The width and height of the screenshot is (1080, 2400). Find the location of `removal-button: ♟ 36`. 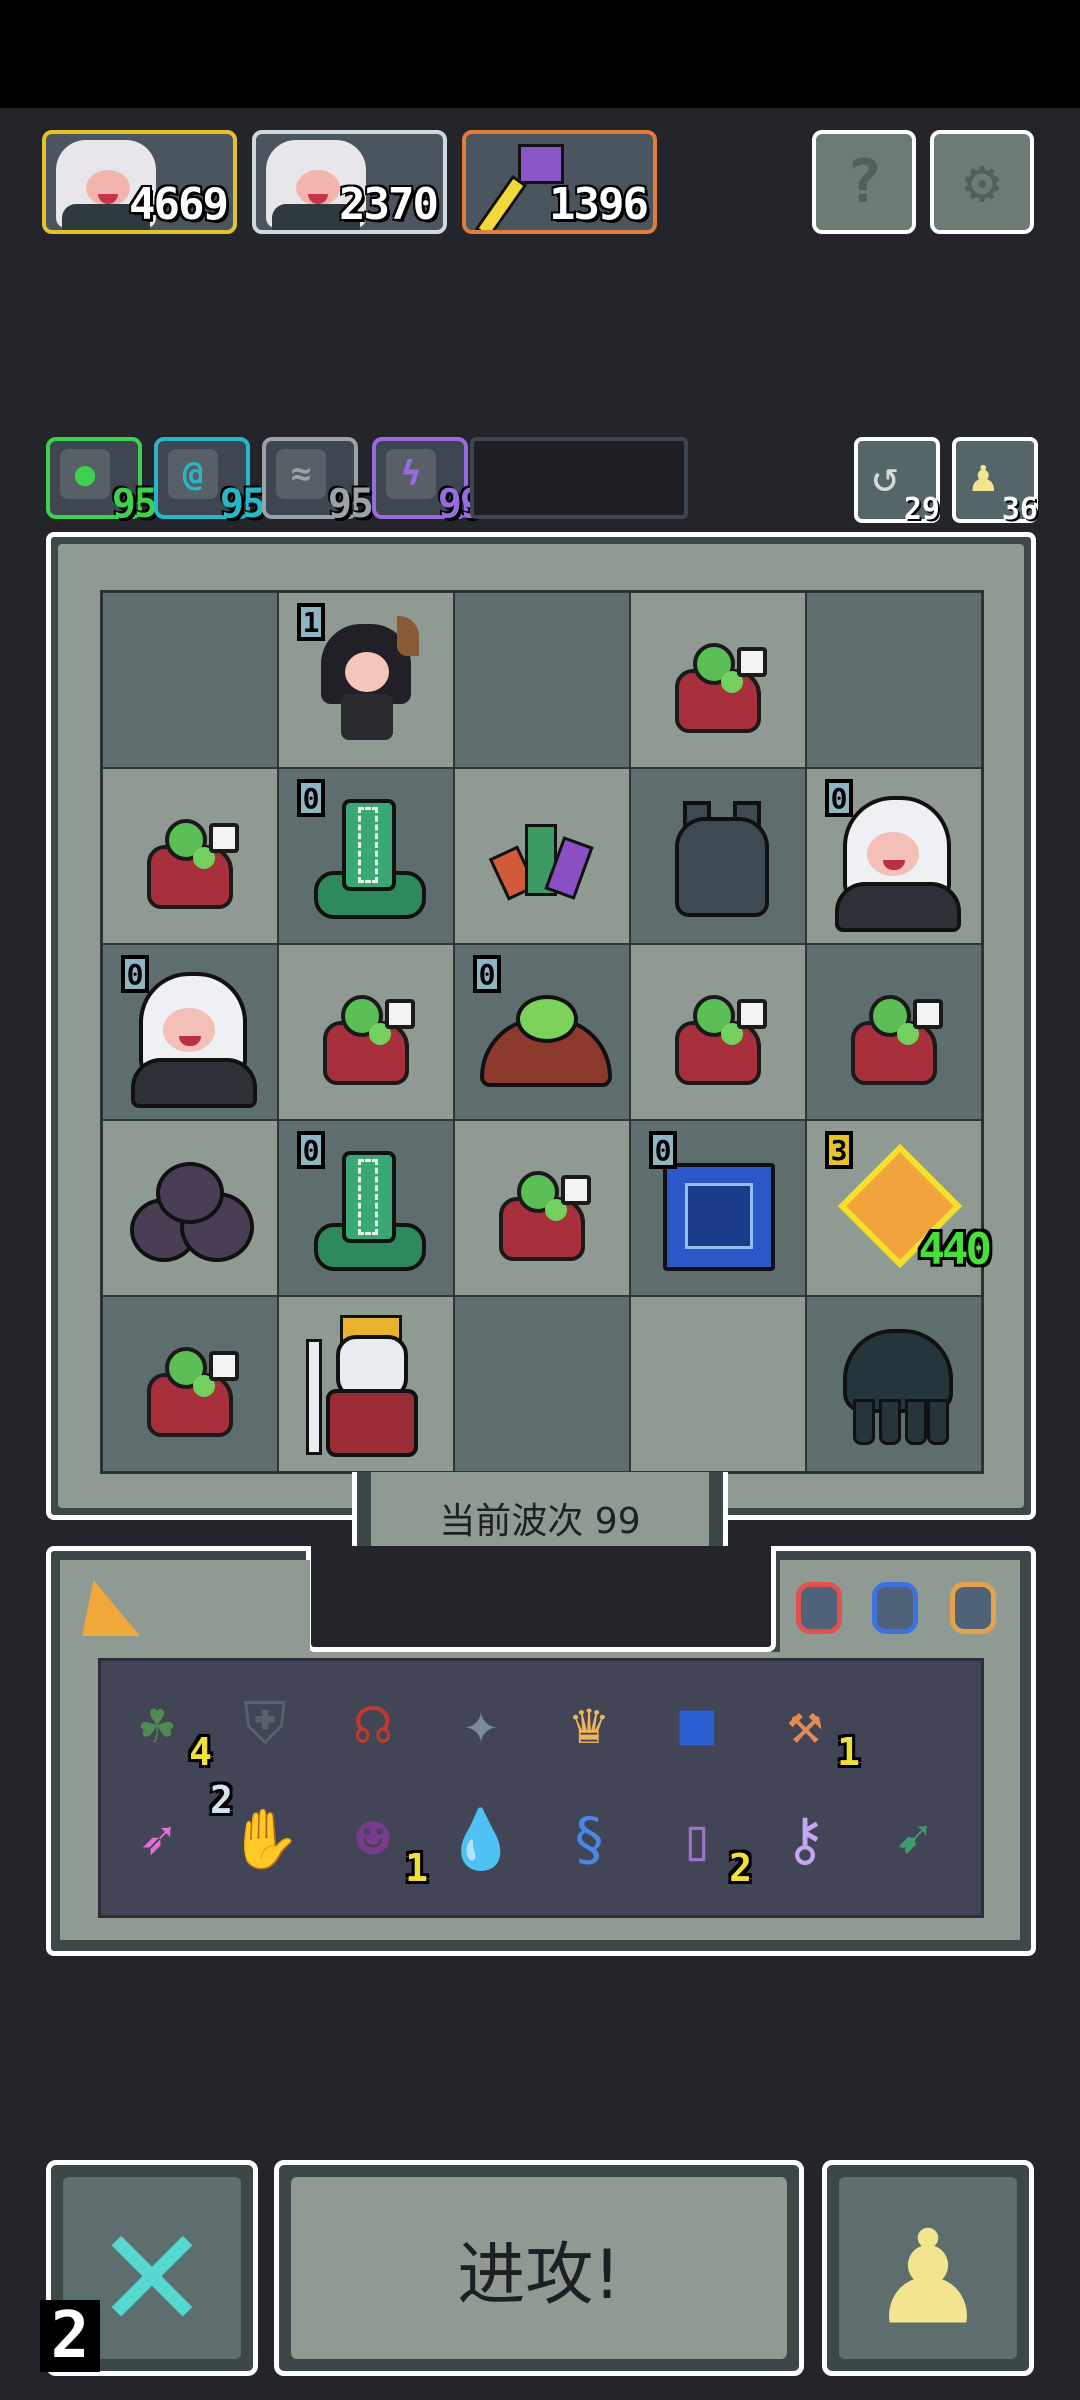

removal-button: ♟ 36 is located at coordinates (995, 482).